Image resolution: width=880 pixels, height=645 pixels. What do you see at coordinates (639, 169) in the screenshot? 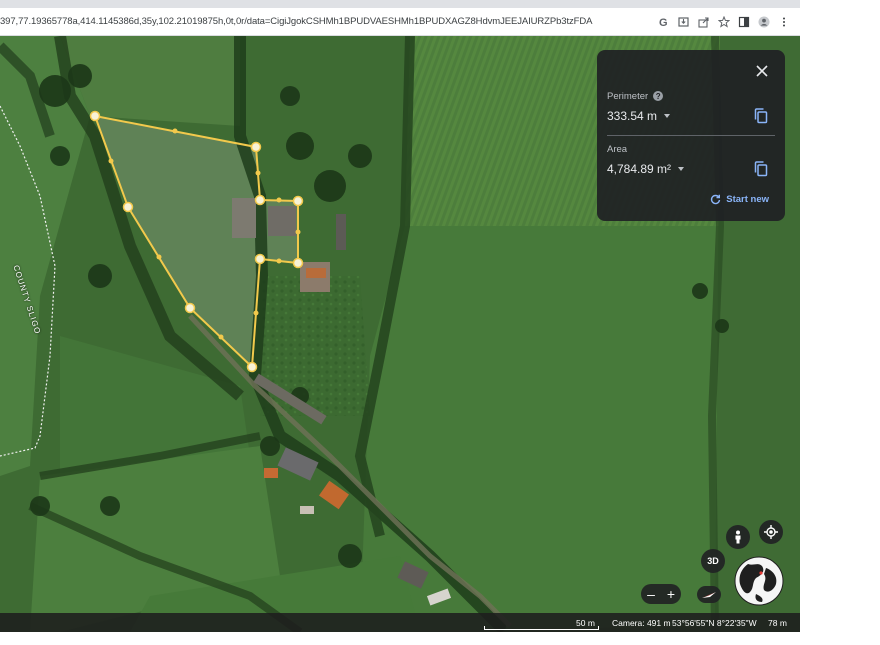
I see `area-value-text: 4,784.89 m²` at bounding box center [639, 169].